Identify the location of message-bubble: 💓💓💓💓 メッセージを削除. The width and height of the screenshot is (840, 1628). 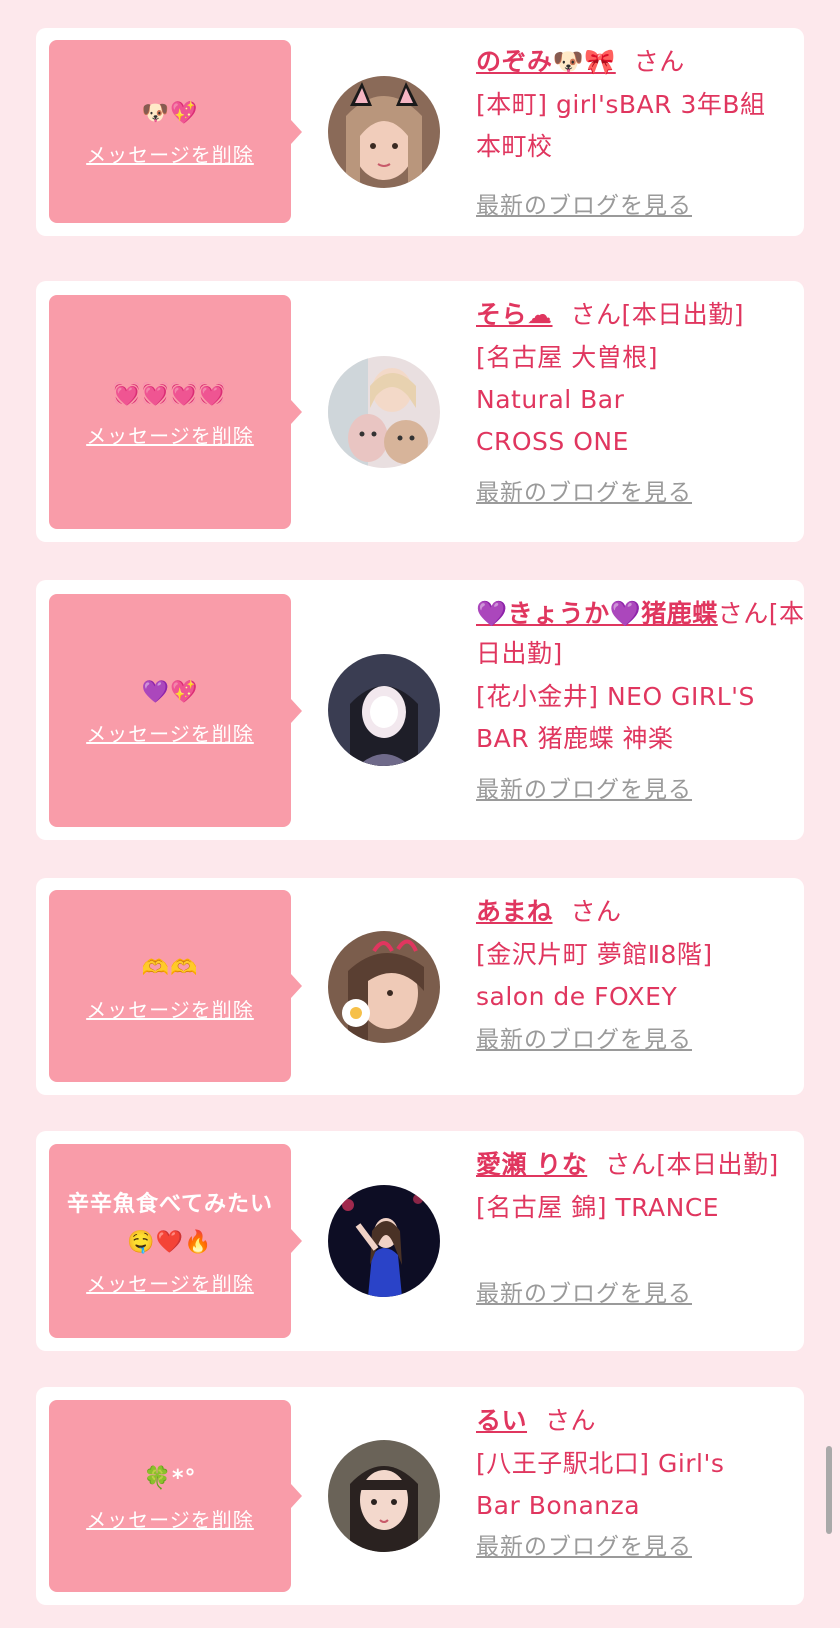
(175, 412).